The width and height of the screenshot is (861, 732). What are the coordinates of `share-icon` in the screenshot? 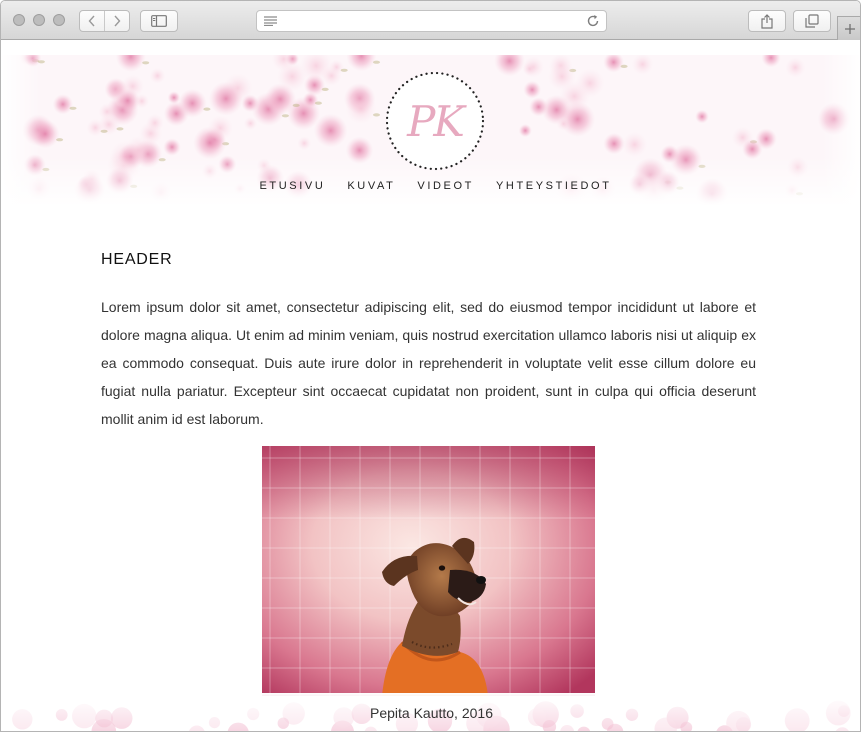 It's located at (767, 21).